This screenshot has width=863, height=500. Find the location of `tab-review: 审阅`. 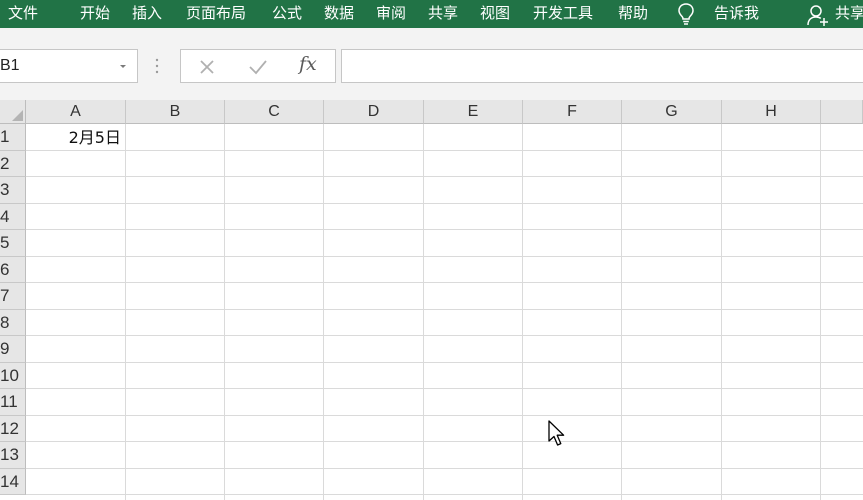

tab-review: 审阅 is located at coordinates (391, 14).